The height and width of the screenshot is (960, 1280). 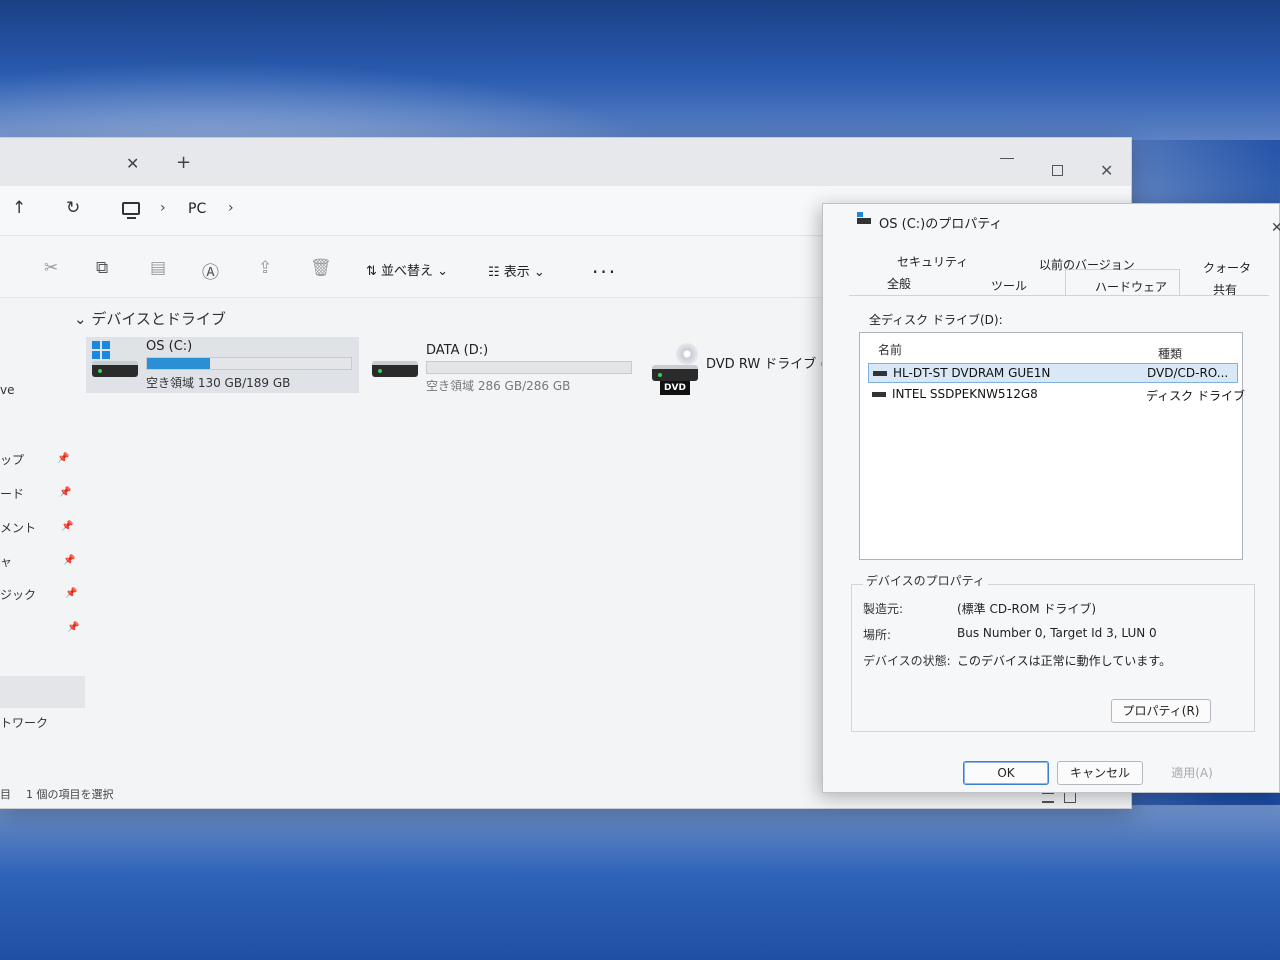 I want to click on ok-button: OK, so click(x=1006, y=773).